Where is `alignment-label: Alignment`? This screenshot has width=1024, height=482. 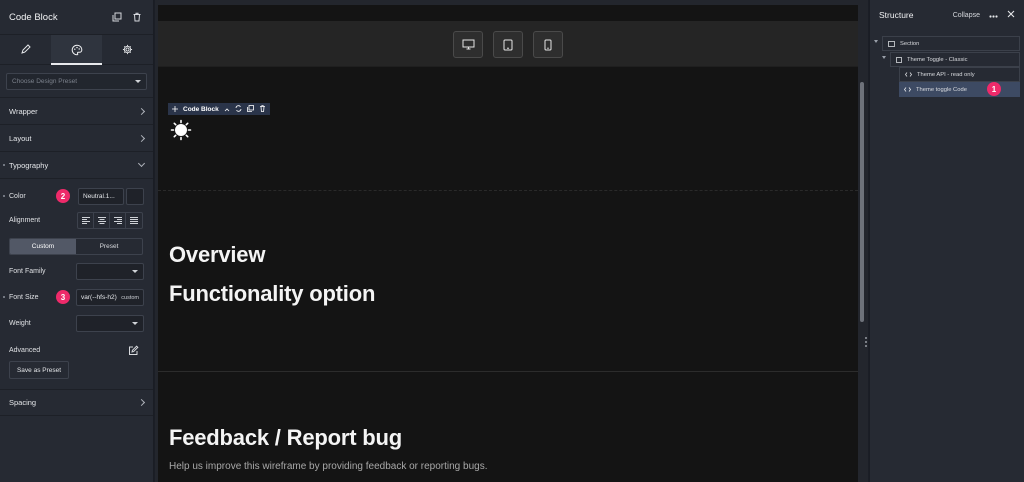 alignment-label: Alignment is located at coordinates (25, 220).